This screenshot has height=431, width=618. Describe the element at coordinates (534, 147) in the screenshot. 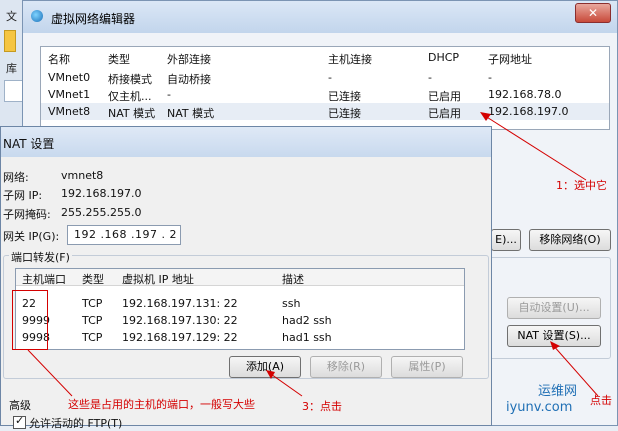

I see `arrow-select-line` at that location.